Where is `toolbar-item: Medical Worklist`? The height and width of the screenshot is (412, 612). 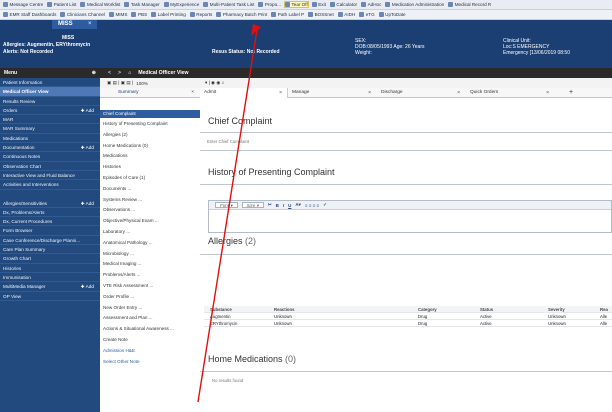 toolbar-item: Medical Worklist is located at coordinates (100, 4).